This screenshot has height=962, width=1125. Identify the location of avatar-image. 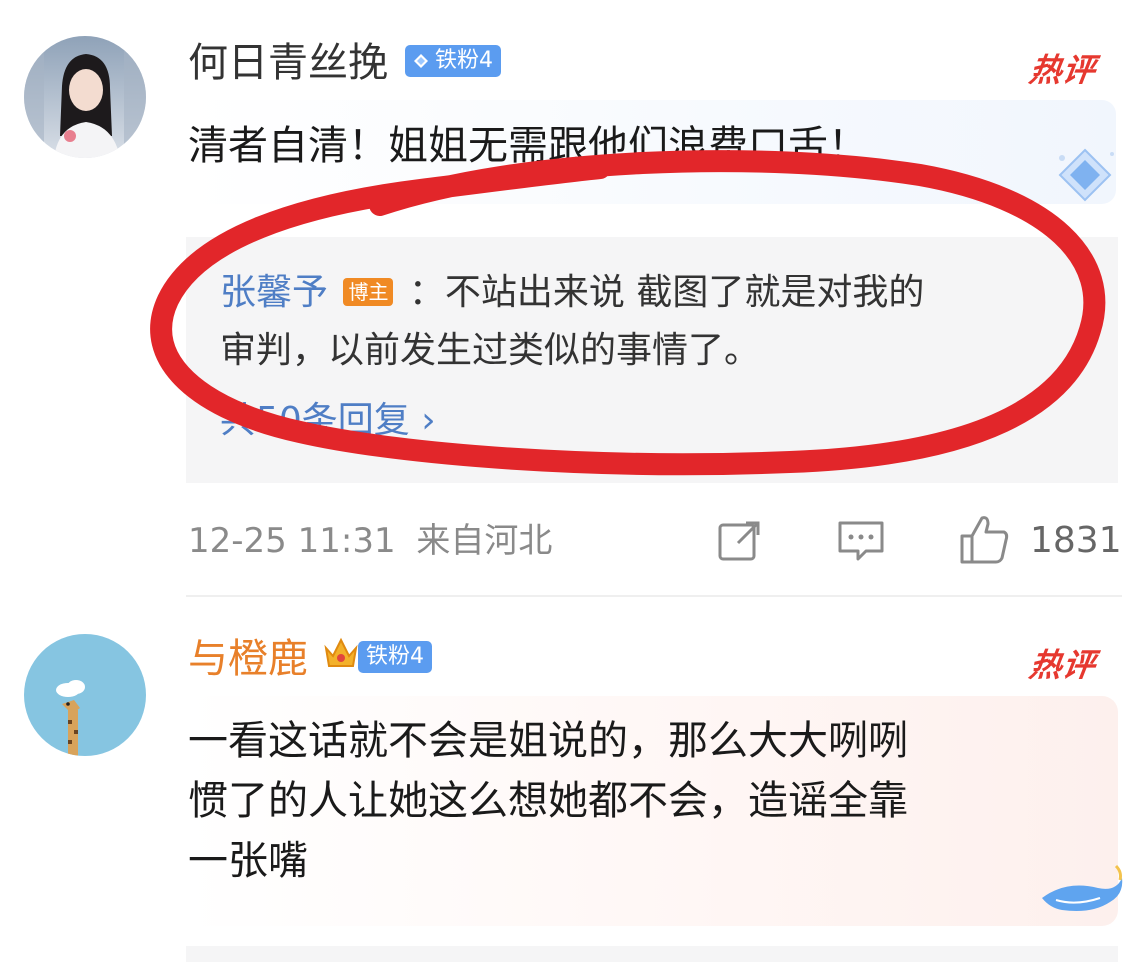
(85, 97).